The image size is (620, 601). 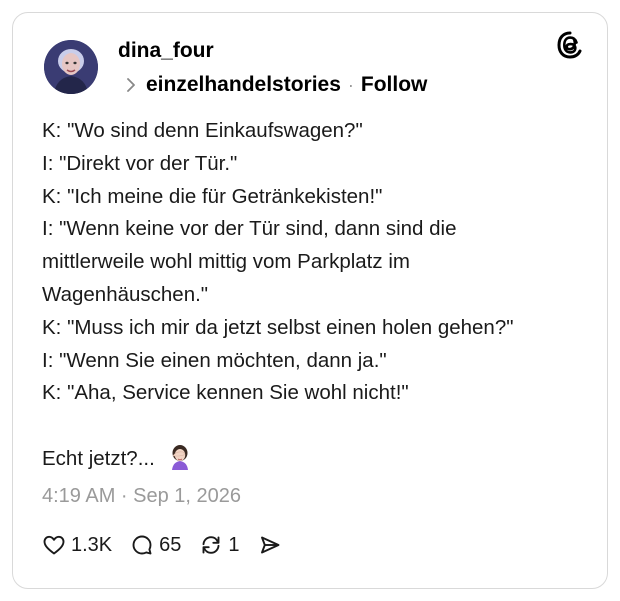 I want to click on post-line: Wagenhäuschen.", so click(x=125, y=294).